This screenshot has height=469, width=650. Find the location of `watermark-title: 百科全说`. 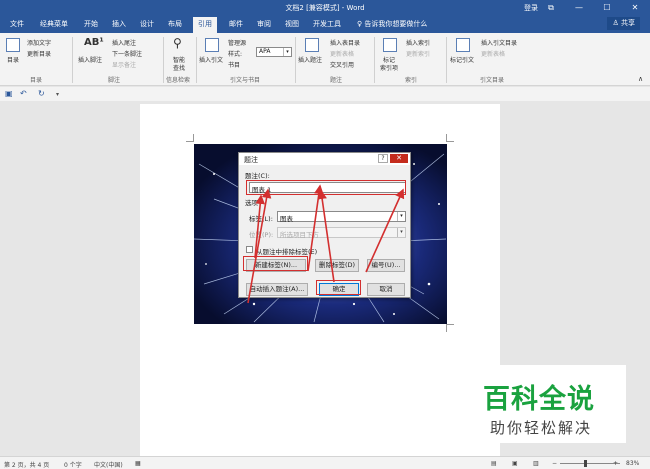

watermark-title: 百科全说 is located at coordinates (539, 399).